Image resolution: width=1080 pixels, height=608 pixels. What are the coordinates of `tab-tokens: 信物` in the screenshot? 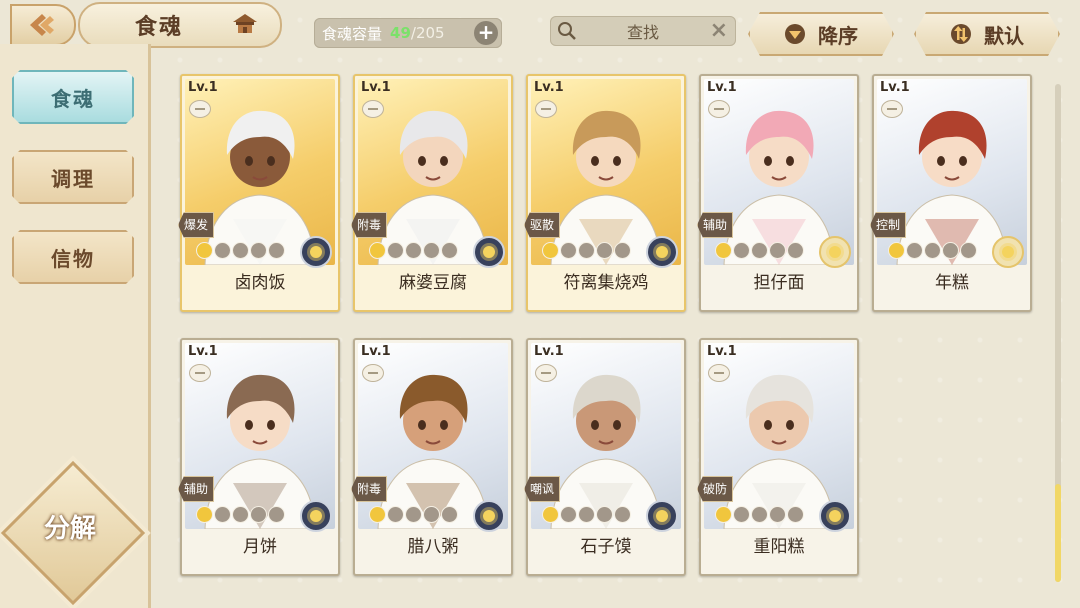 It's located at (73, 257).